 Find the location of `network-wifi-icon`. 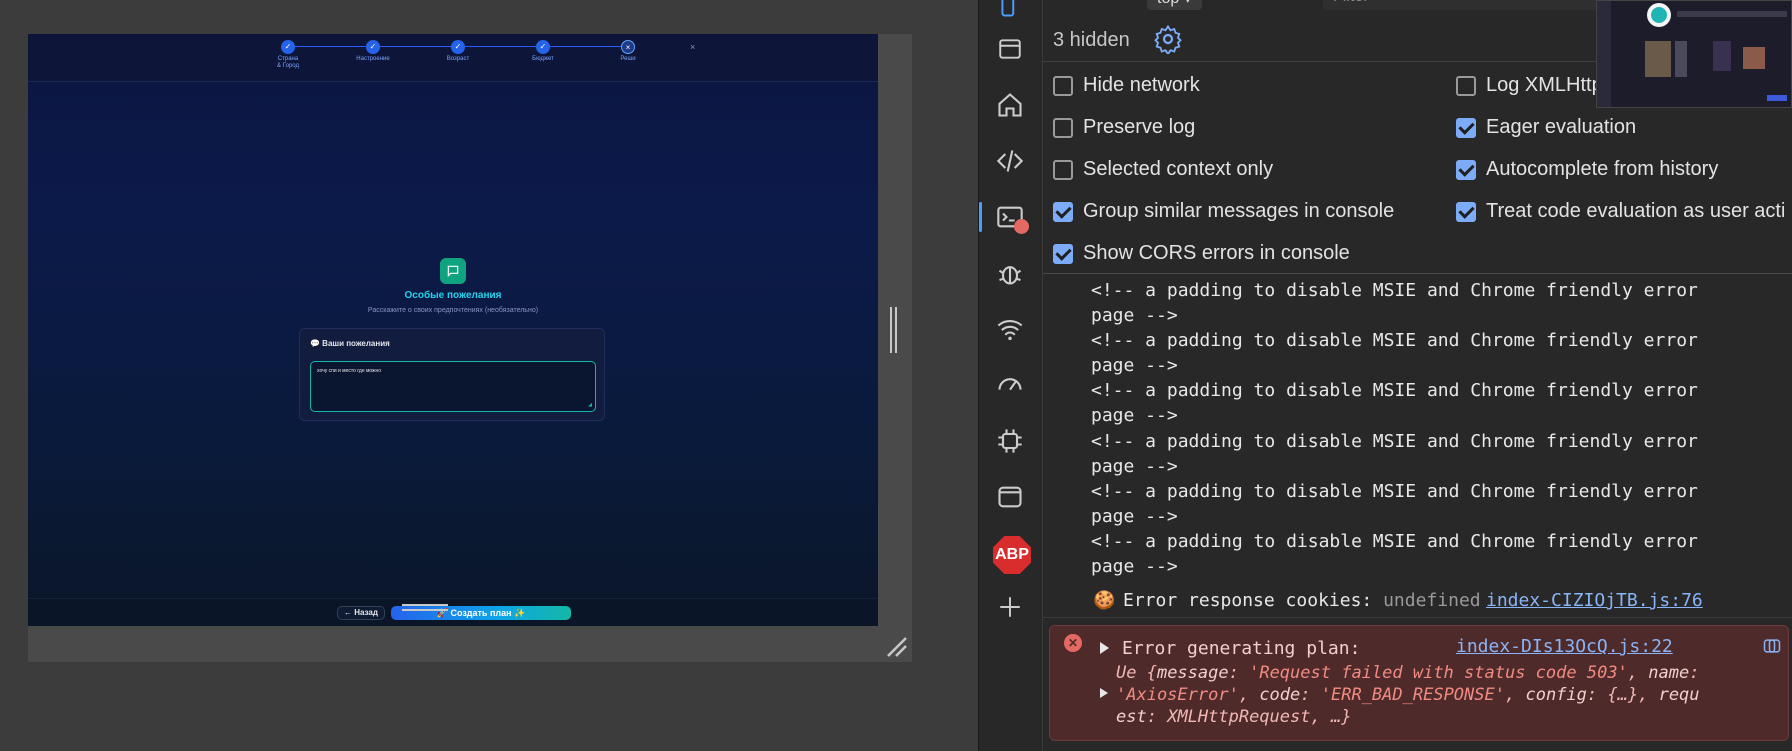

network-wifi-icon is located at coordinates (1010, 329).